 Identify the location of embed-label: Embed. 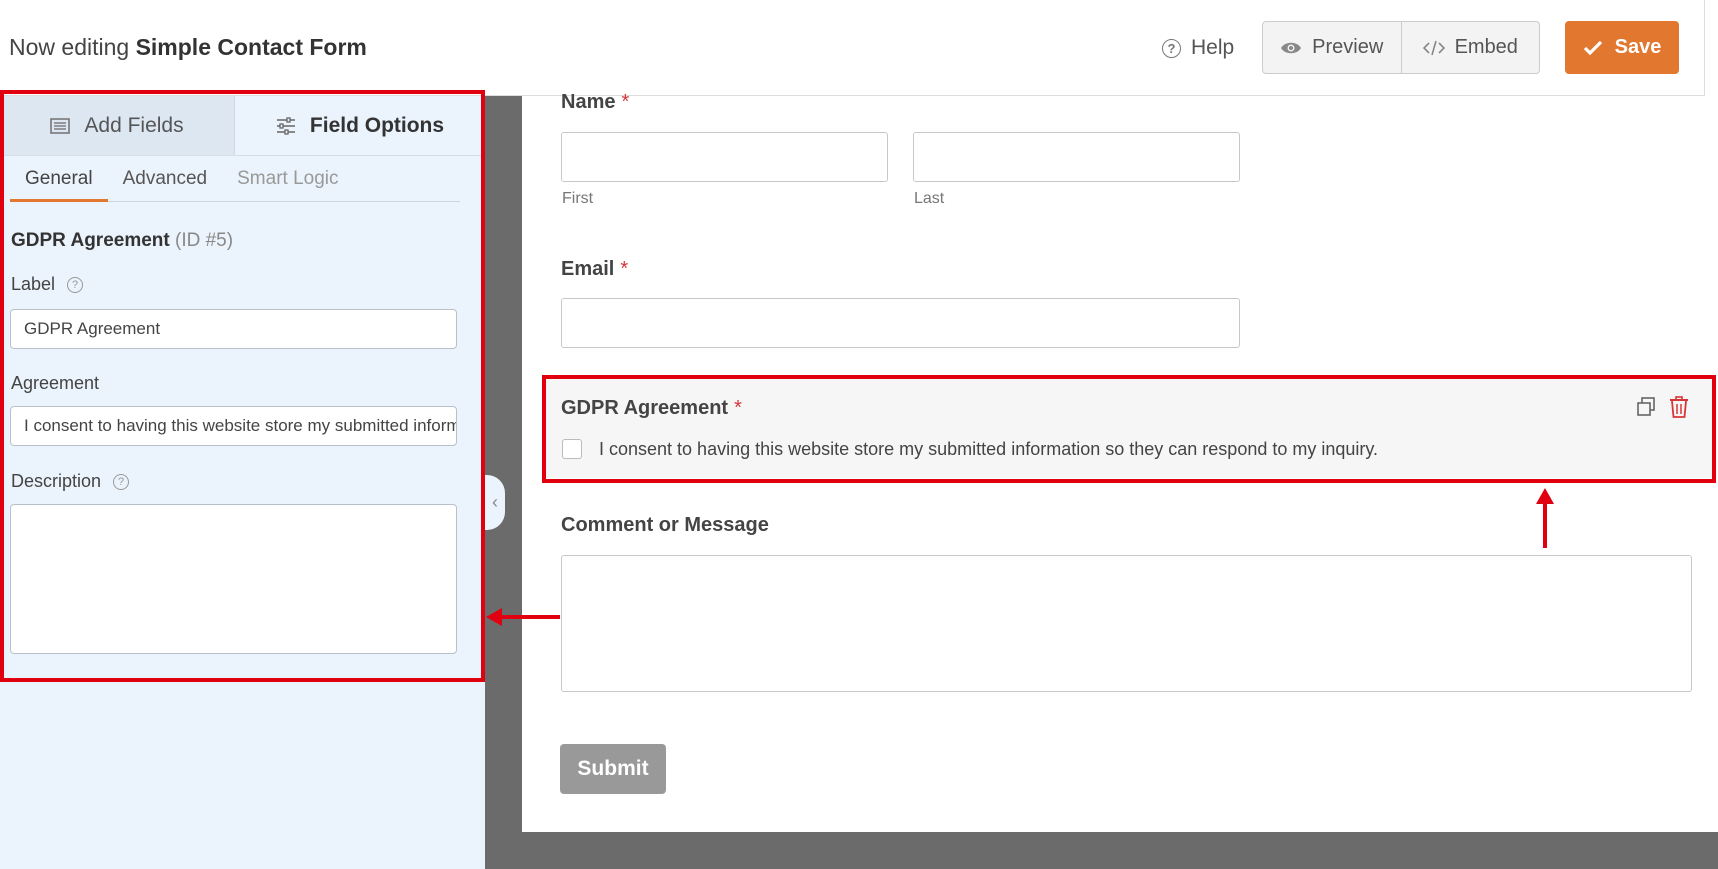
(1486, 47).